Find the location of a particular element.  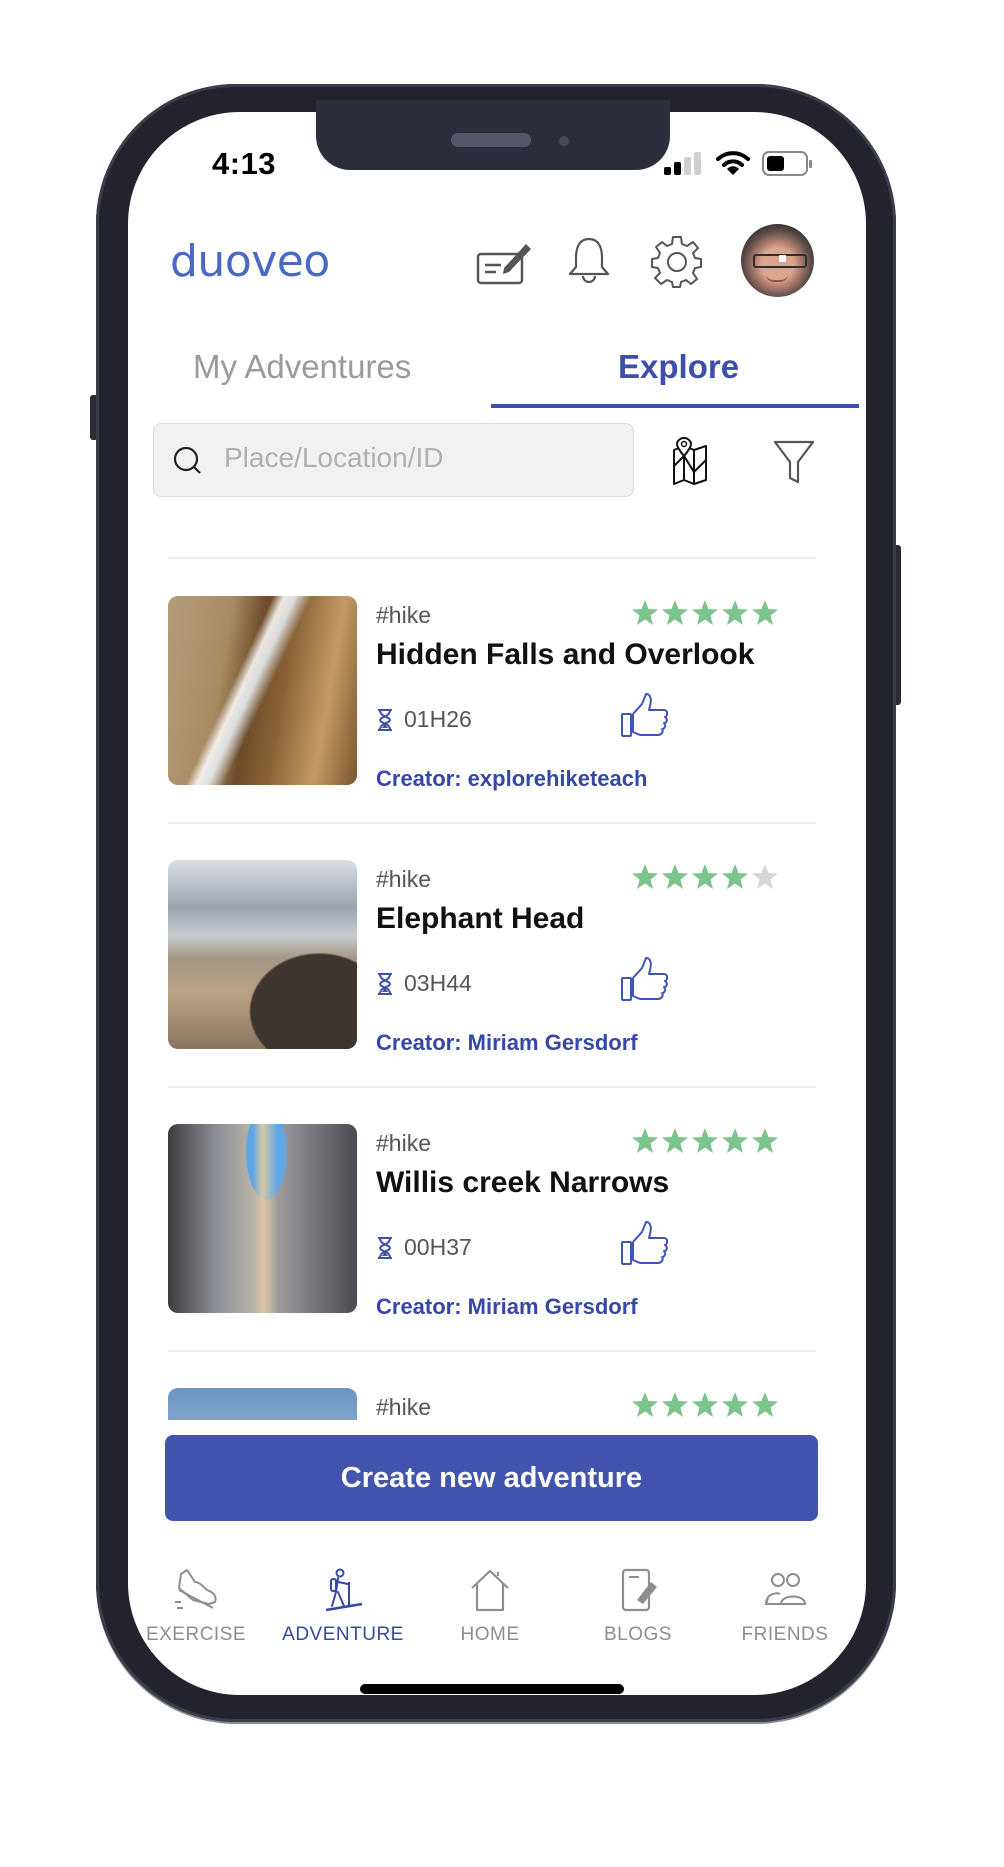

earpiece-speaker is located at coordinates (491, 140).